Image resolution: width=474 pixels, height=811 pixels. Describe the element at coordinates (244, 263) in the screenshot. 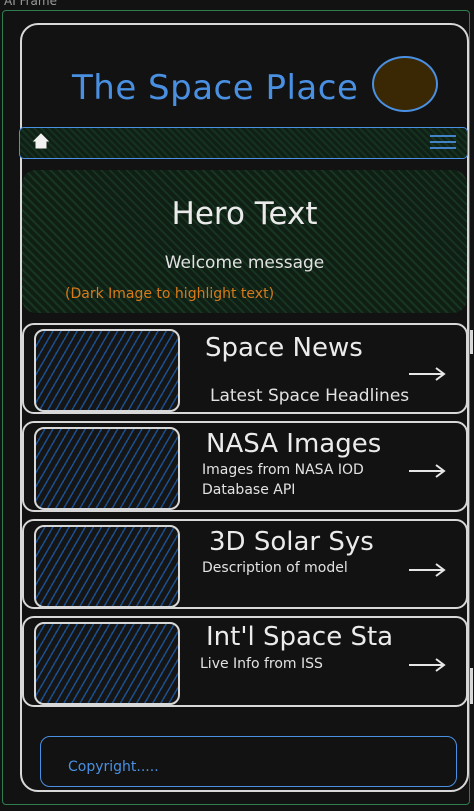

I see `hero-subtitle: Welcome message` at that location.